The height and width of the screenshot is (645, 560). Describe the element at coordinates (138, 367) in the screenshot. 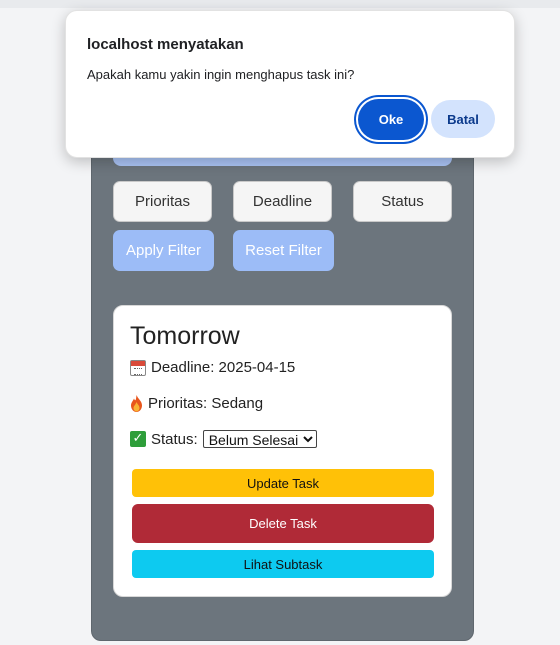

I see `calendar-icon` at that location.